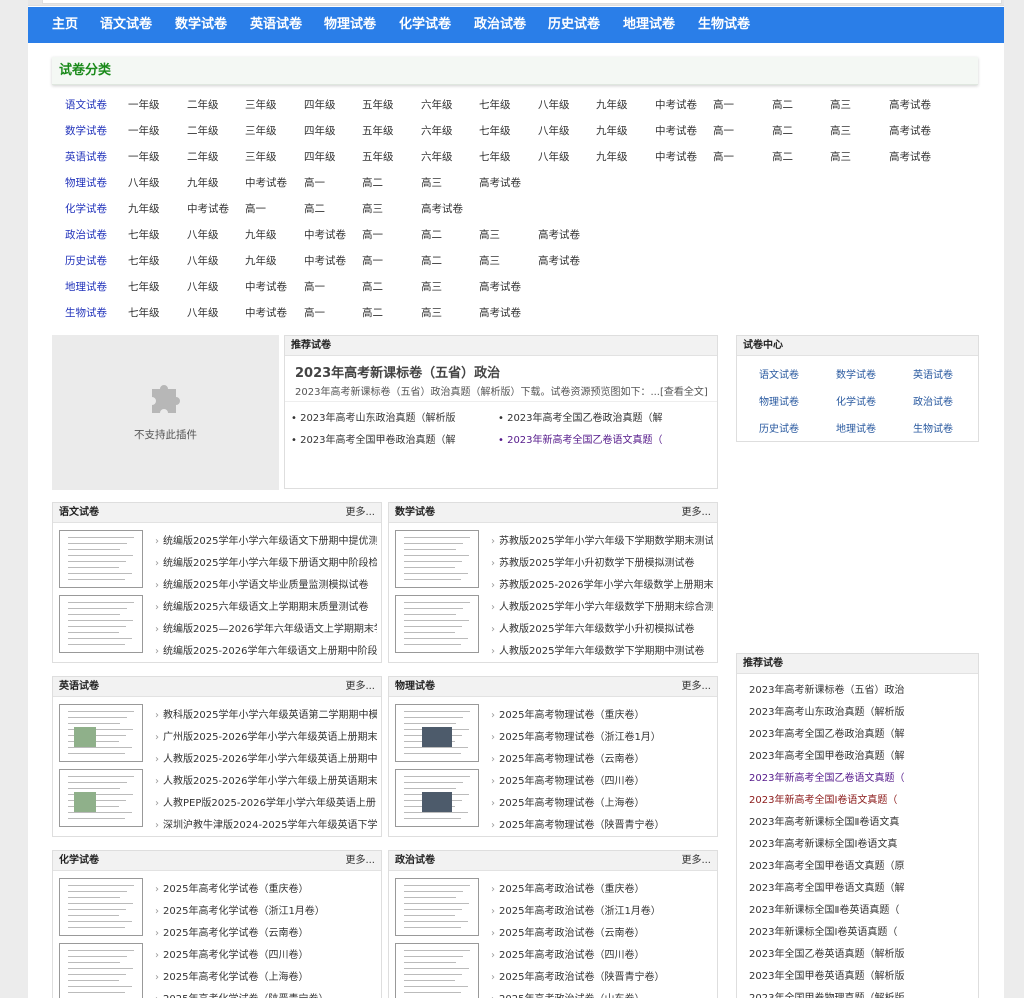 This screenshot has height=998, width=1024. Describe the element at coordinates (574, 25) in the screenshot. I see `nav-history: 历史试卷` at that location.